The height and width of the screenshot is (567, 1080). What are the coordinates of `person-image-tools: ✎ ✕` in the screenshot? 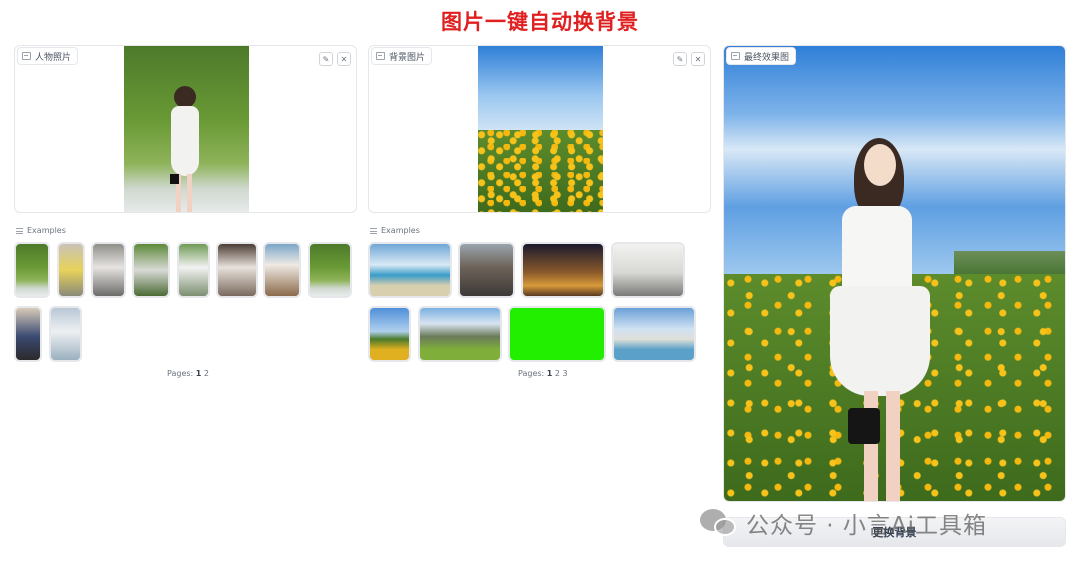 It's located at (335, 59).